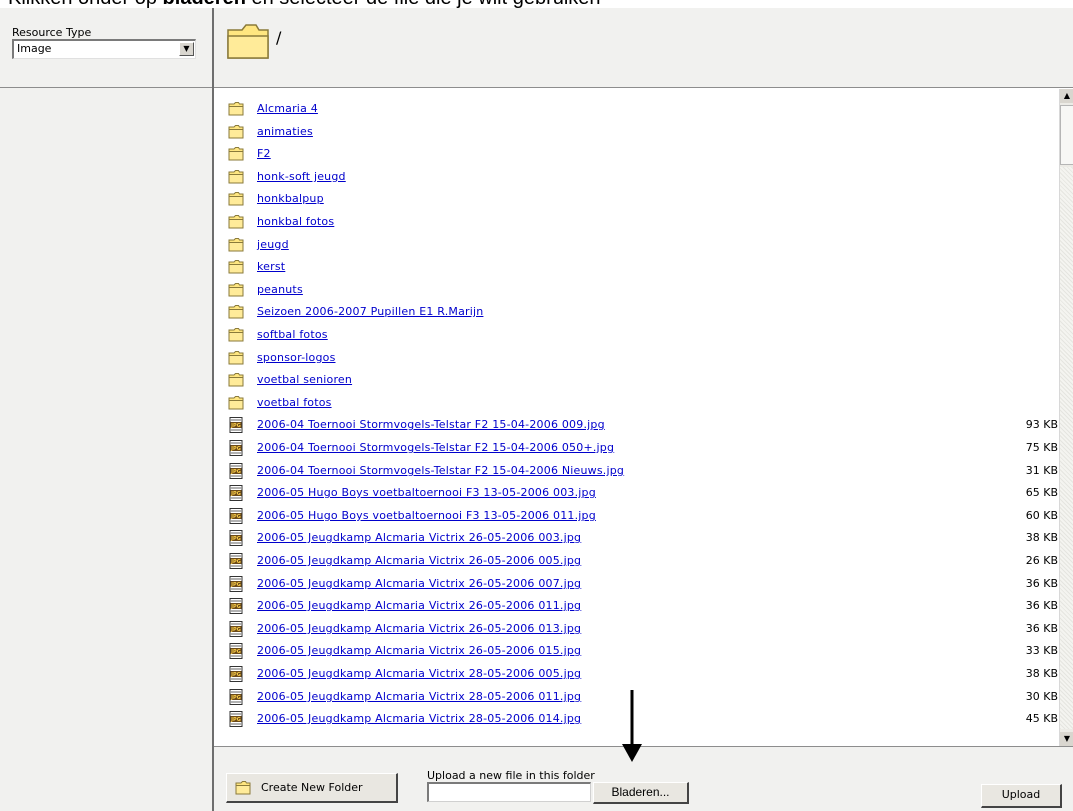  I want to click on folder-row: honk-soft jeugd, so click(643, 177).